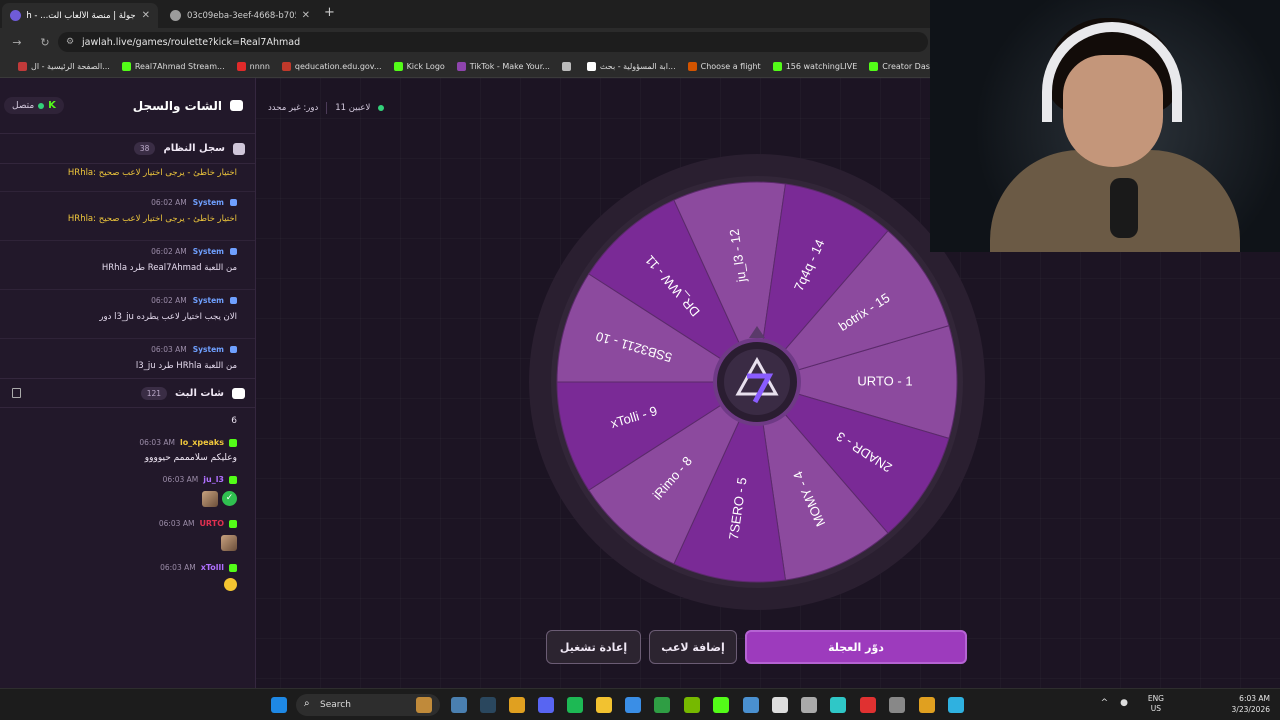  What do you see at coordinates (127, 149) in the screenshot?
I see `system-log-header: 38 سجل النظام` at bounding box center [127, 149].